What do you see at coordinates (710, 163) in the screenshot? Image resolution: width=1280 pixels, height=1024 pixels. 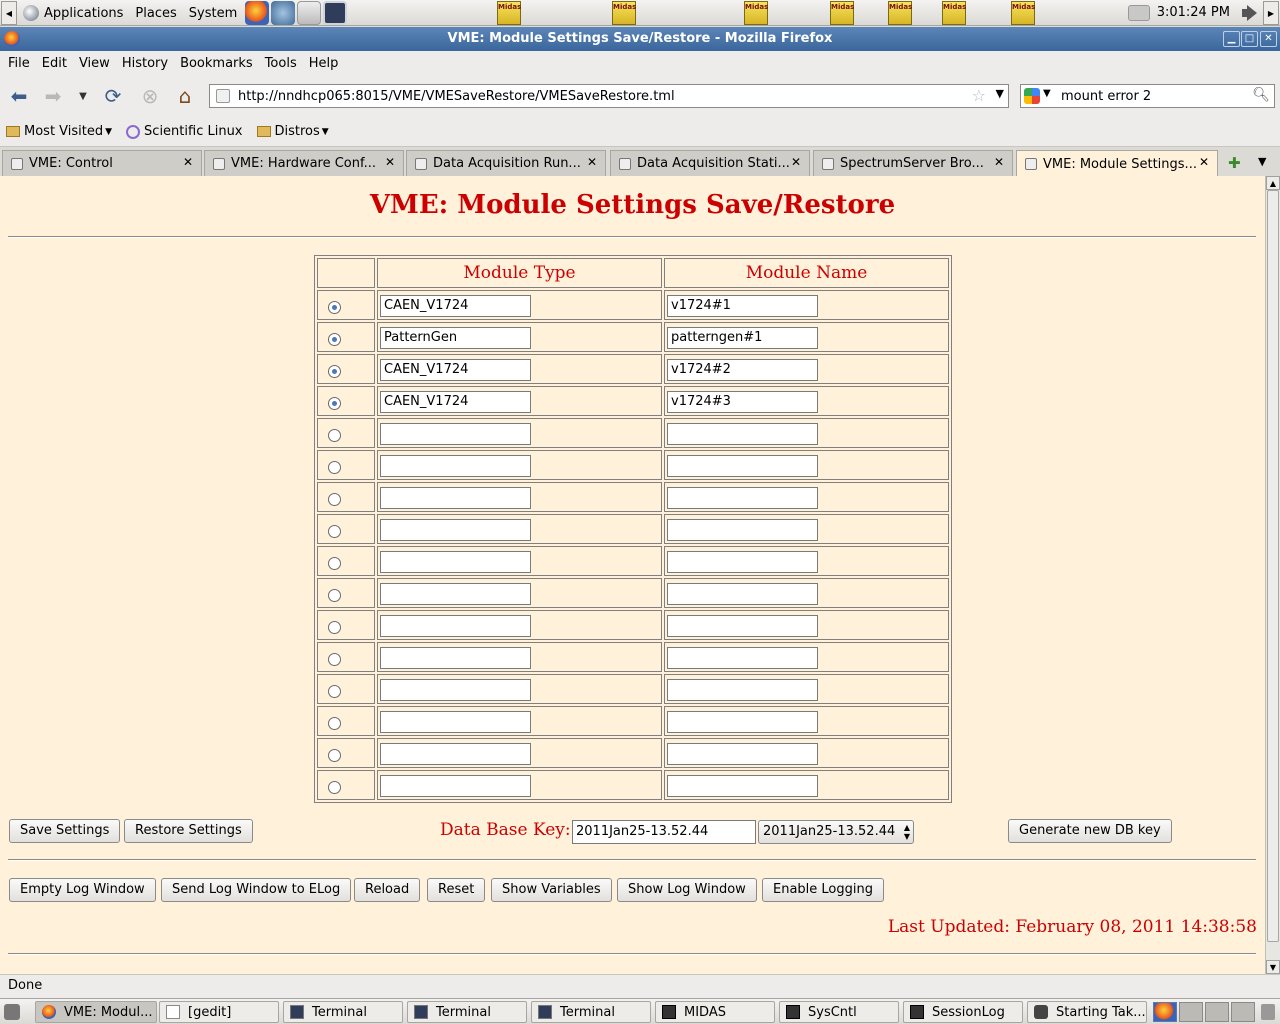 I see `tab-data-acquisition-status: Data Acquisition Stati... ✕` at bounding box center [710, 163].